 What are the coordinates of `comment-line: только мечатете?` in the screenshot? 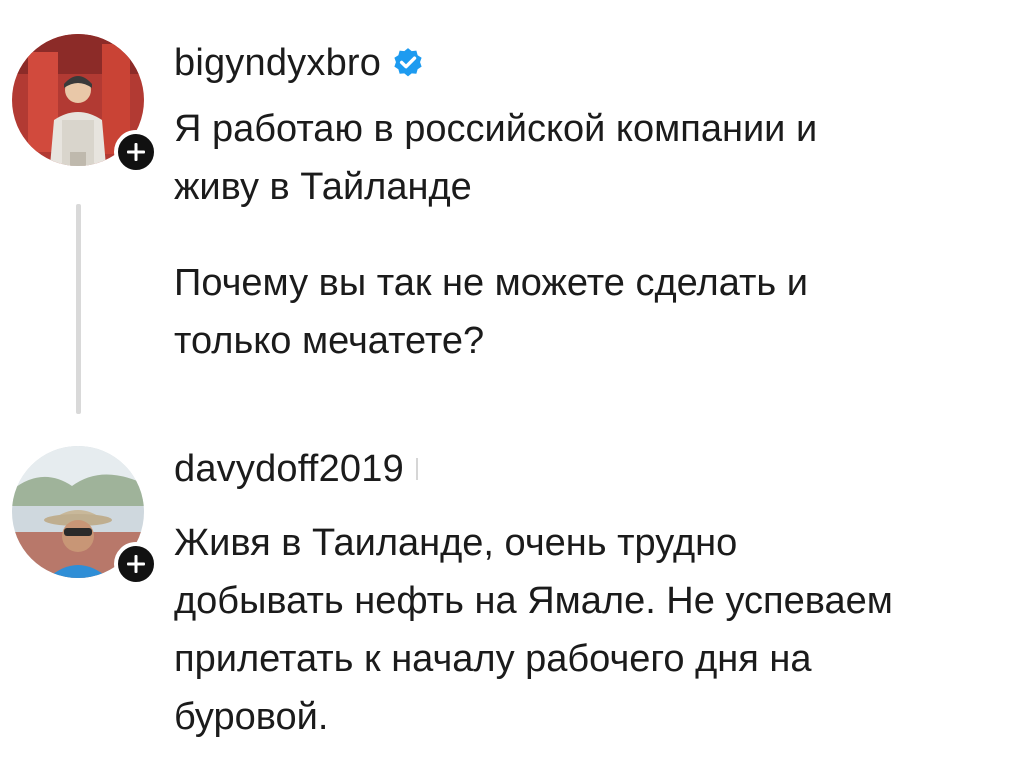 It's located at (329, 341).